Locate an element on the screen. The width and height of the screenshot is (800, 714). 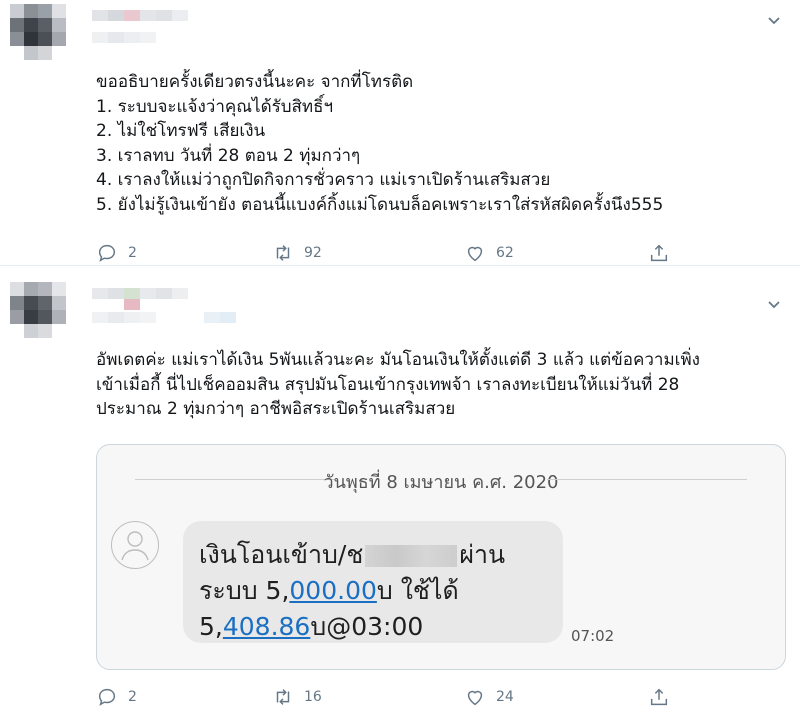
retweet-button: 92 is located at coordinates (297, 253).